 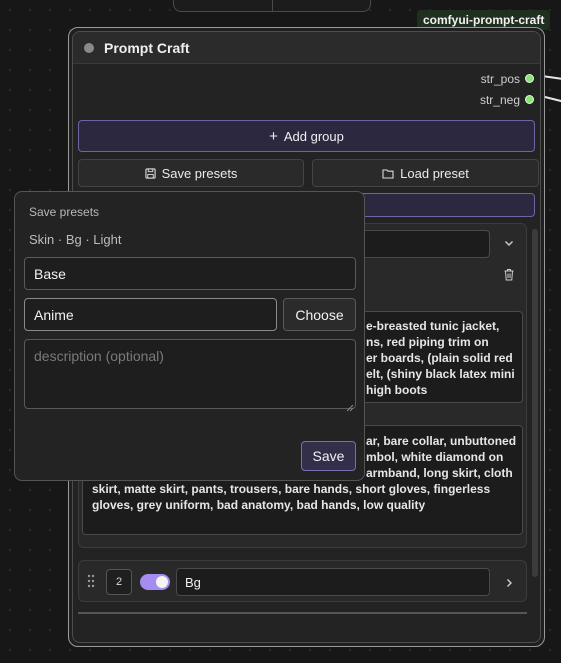 I want to click on description-placeholder: description (optional), so click(x=99, y=356).